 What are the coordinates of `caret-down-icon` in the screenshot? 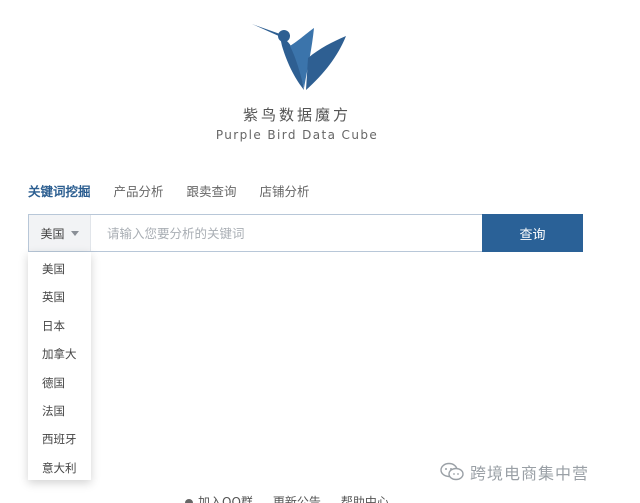 It's located at (74, 233).